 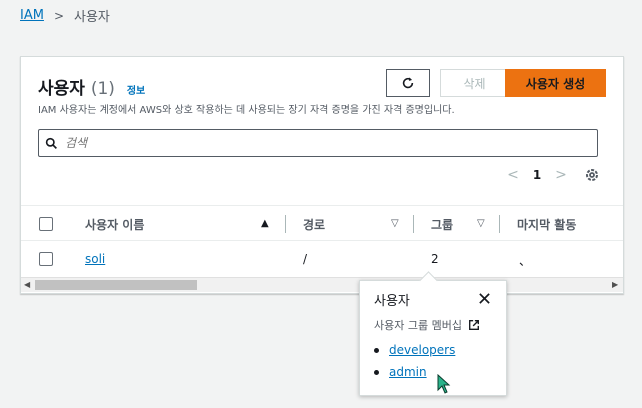 I want to click on info-link: 정보, so click(x=136, y=91).